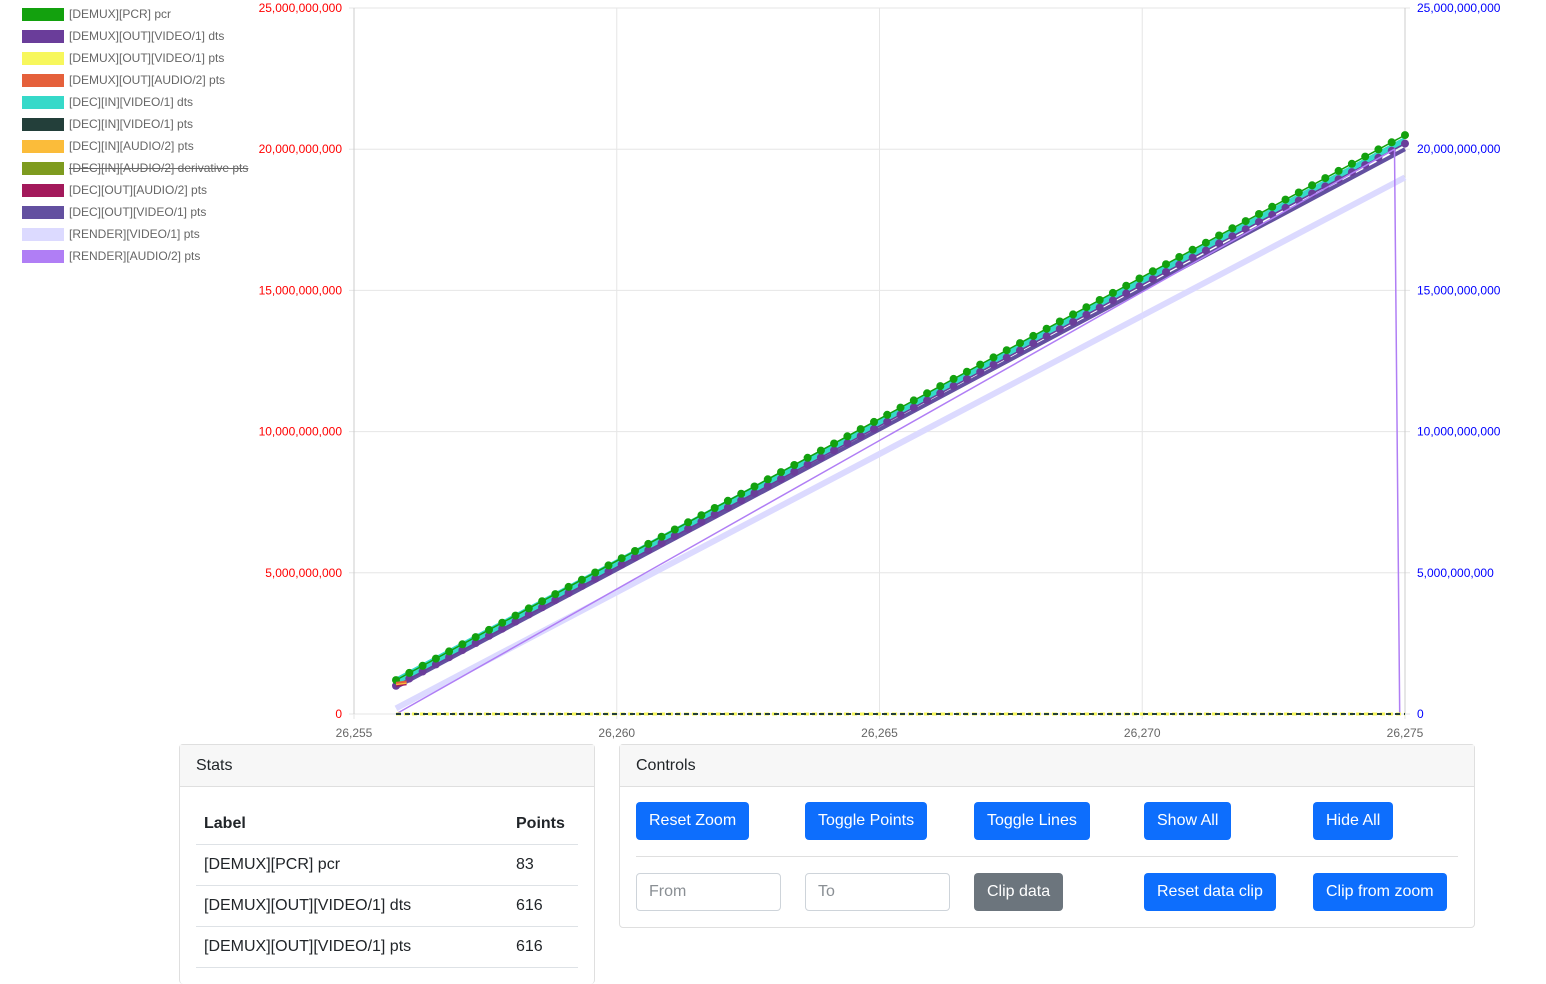 The height and width of the screenshot is (984, 1546). I want to click on legend-item: [DEC][IN][AUDIO/2] pts, so click(142, 146).